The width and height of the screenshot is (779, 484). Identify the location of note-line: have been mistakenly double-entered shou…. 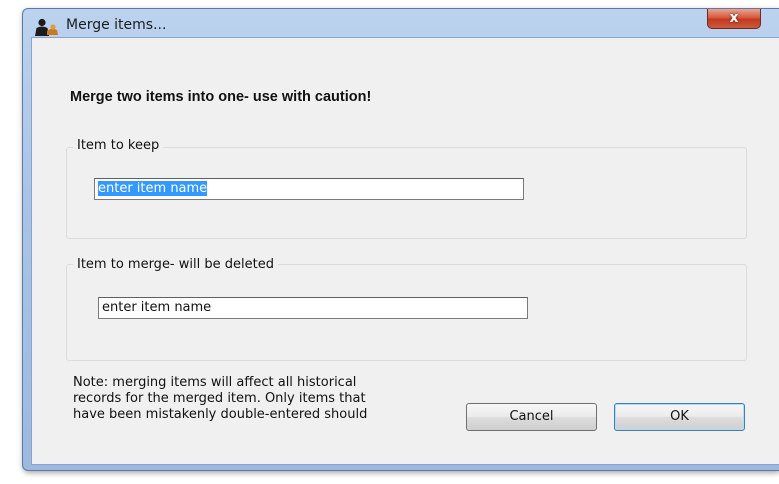
(220, 414).